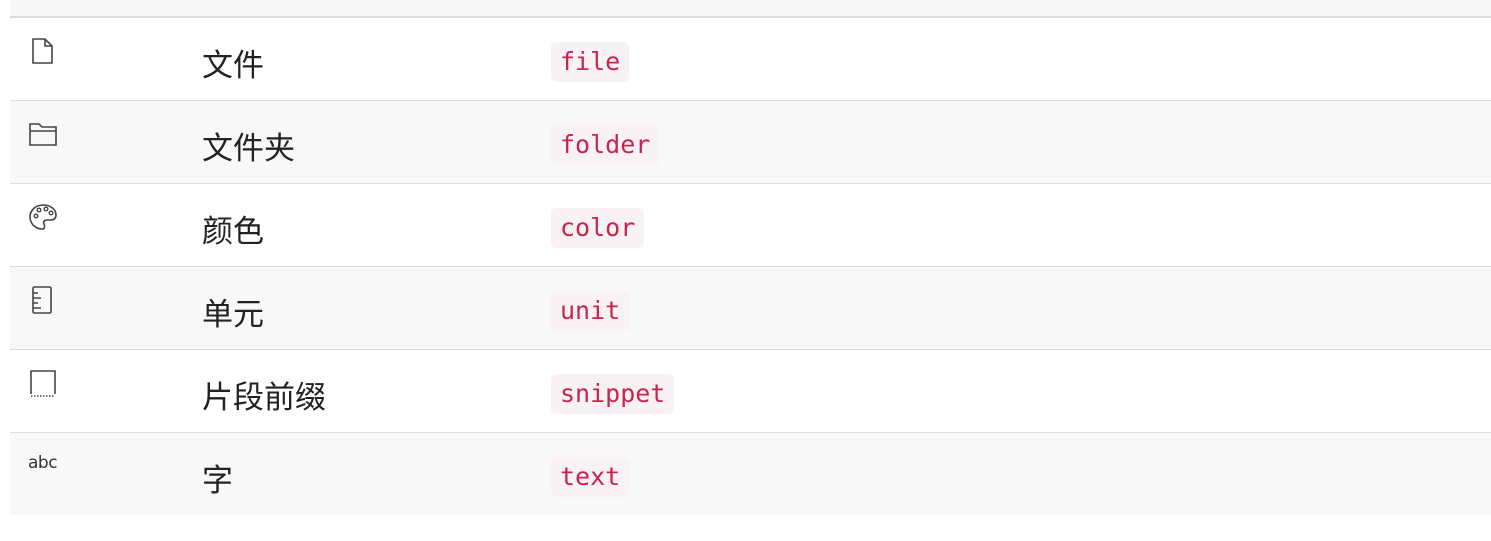  Describe the element at coordinates (590, 311) in the screenshot. I see `kind-code: unit` at that location.